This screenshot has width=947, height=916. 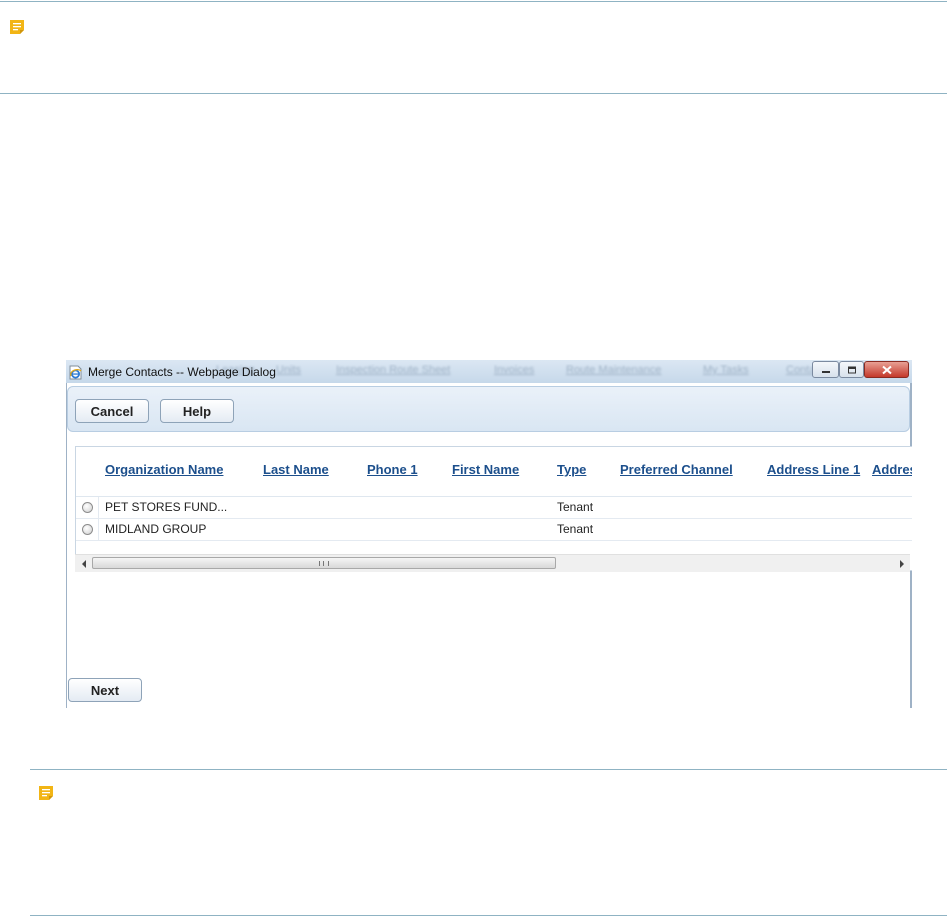 What do you see at coordinates (473, 47) in the screenshot?
I see `note-block-top` at bounding box center [473, 47].